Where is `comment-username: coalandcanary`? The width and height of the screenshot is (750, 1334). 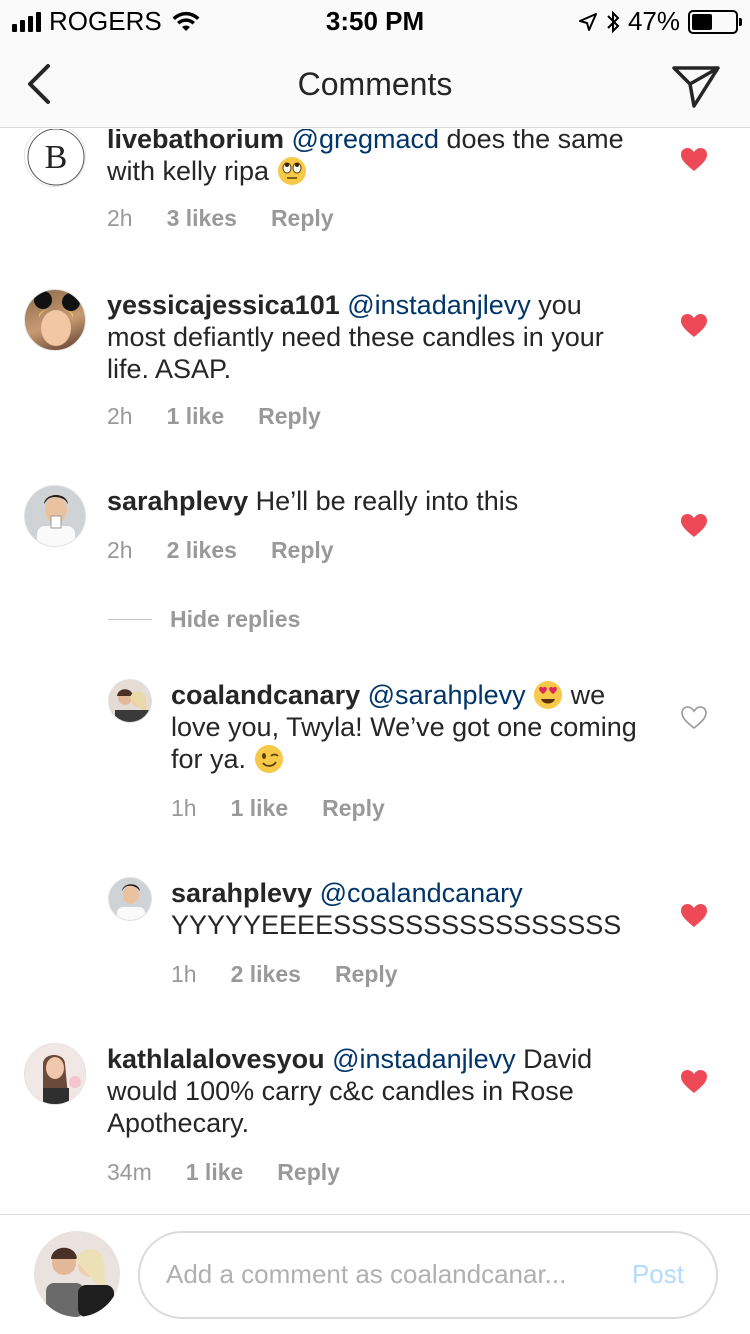 comment-username: coalandcanary is located at coordinates (265, 695).